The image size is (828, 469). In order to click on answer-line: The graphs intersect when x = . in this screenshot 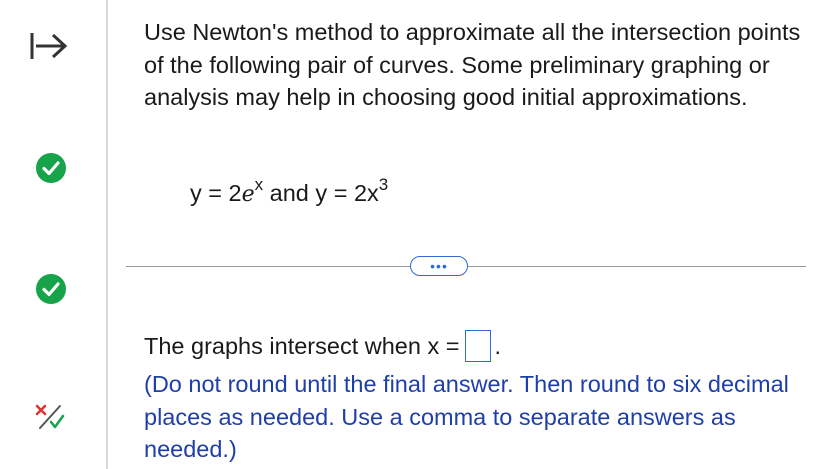, I will do `click(322, 346)`.